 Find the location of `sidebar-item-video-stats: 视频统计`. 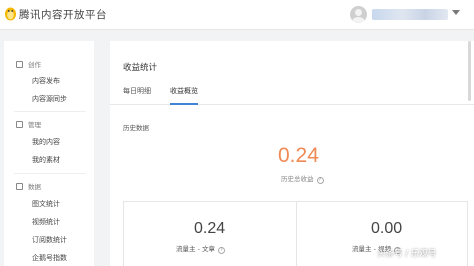

sidebar-item-video-stats: 视频统计 is located at coordinates (46, 222).